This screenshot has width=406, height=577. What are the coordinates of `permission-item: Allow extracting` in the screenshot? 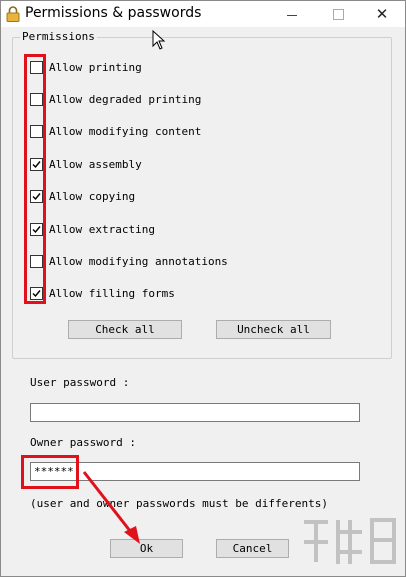 It's located at (92, 229).